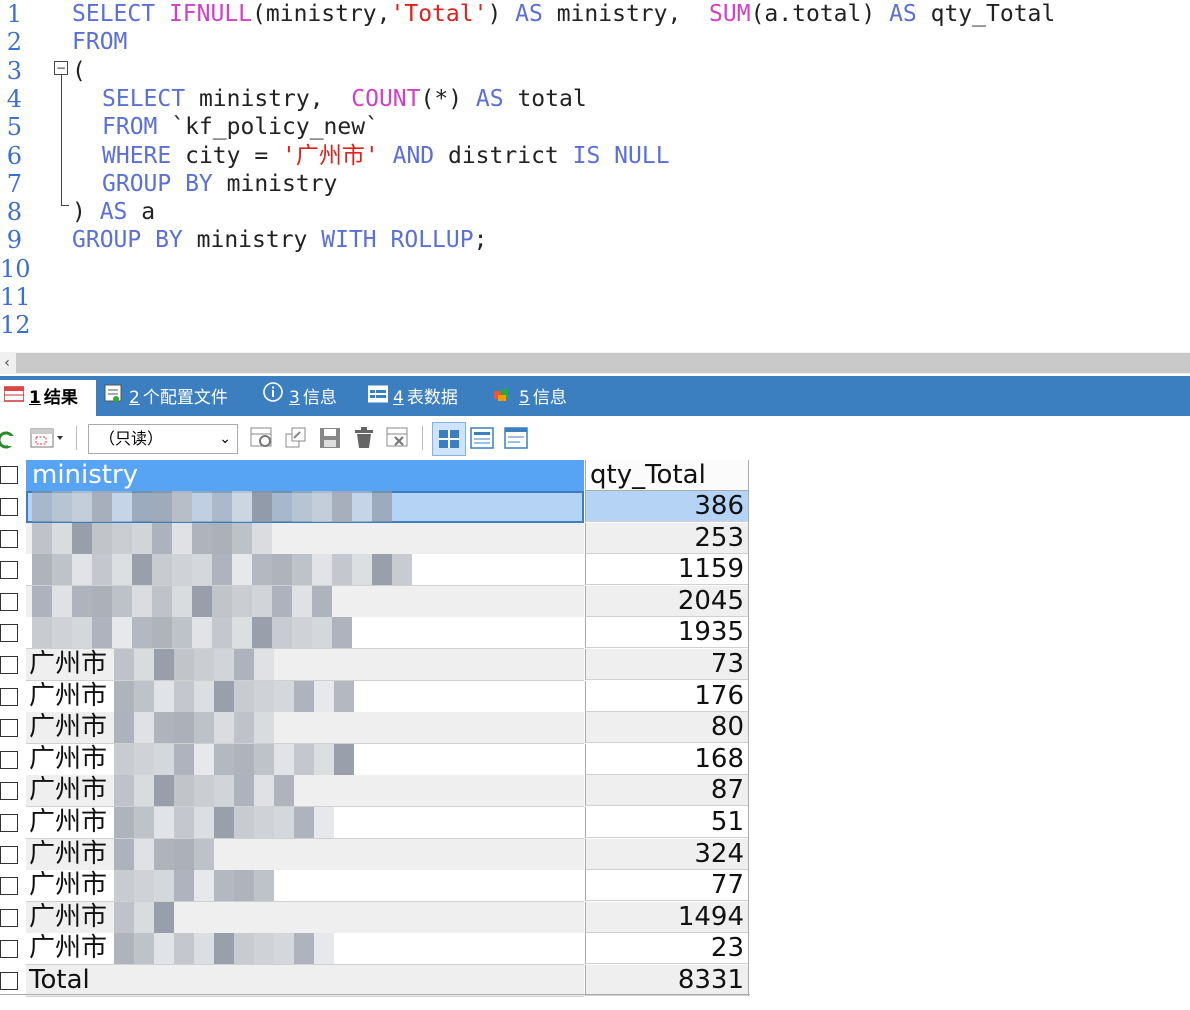  Describe the element at coordinates (330, 438) in the screenshot. I see `save-icon` at that location.